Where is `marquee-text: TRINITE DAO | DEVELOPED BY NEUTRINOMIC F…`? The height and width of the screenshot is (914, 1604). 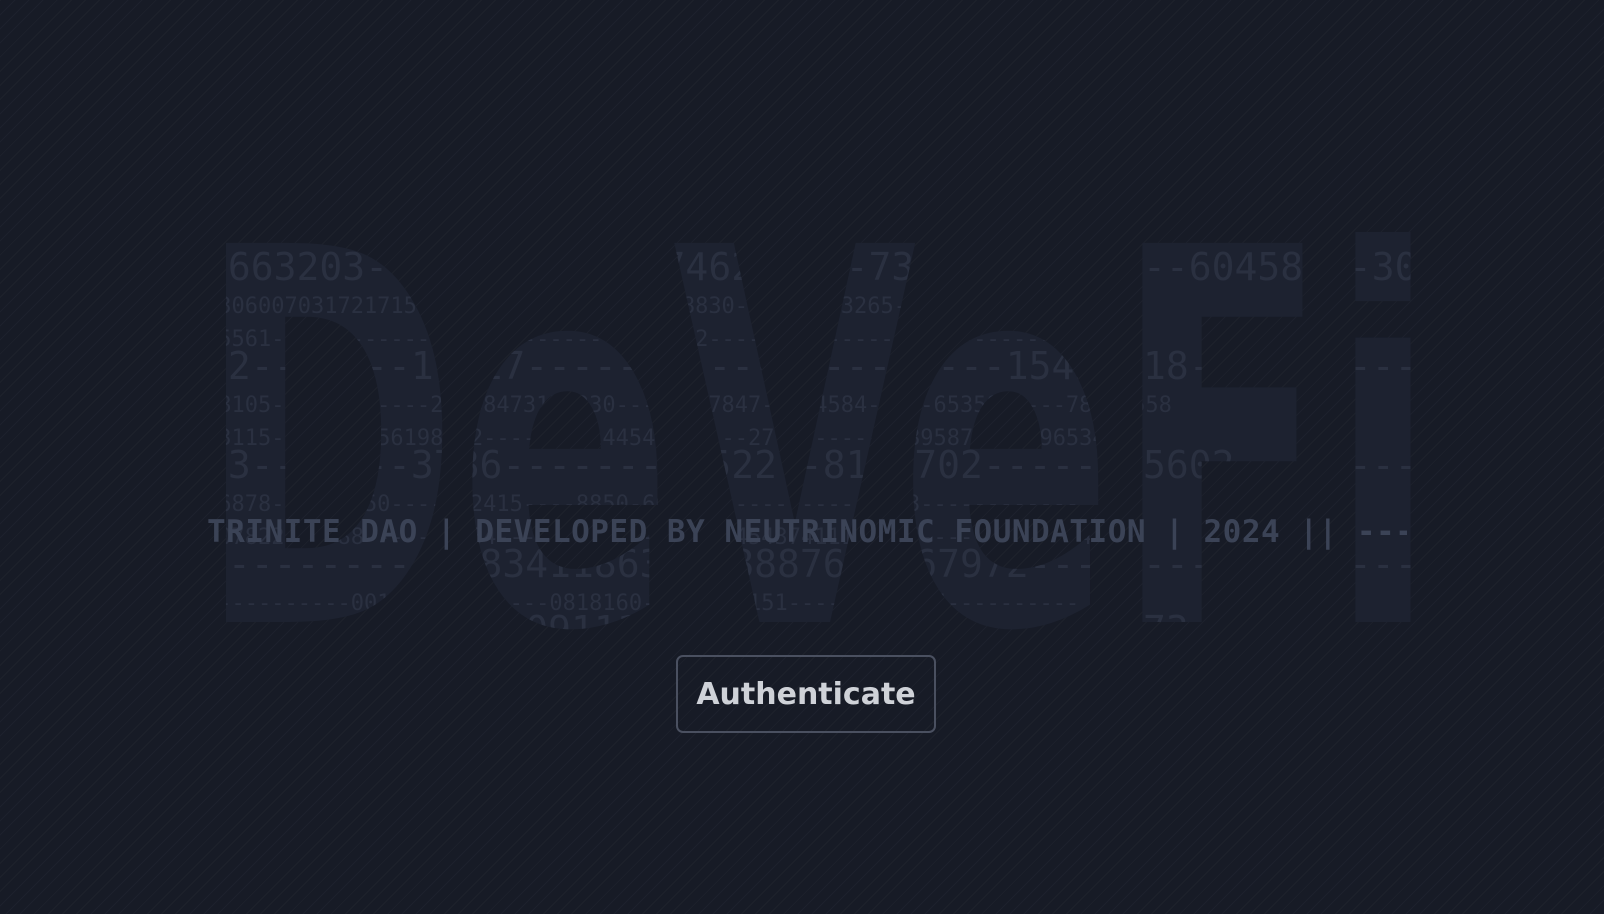
marquee-text: TRINITE DAO | DEVELOPED BY NEUTRINOMIC F… is located at coordinates (807, 532).